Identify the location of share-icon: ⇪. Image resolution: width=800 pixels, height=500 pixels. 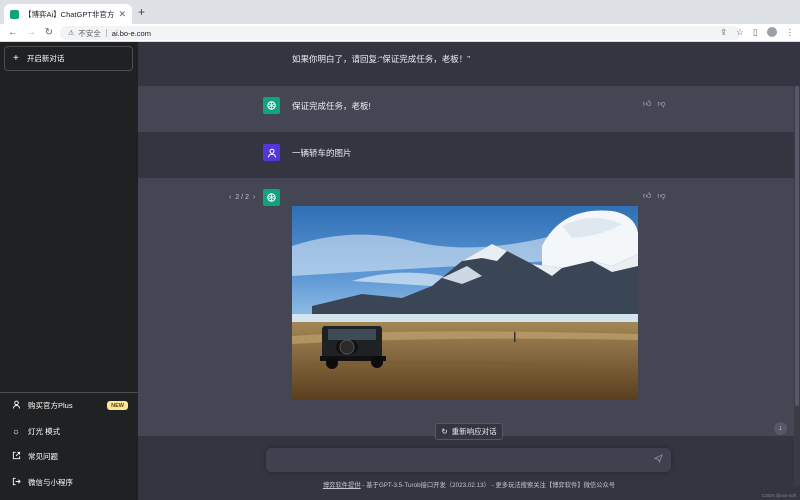
(723, 32).